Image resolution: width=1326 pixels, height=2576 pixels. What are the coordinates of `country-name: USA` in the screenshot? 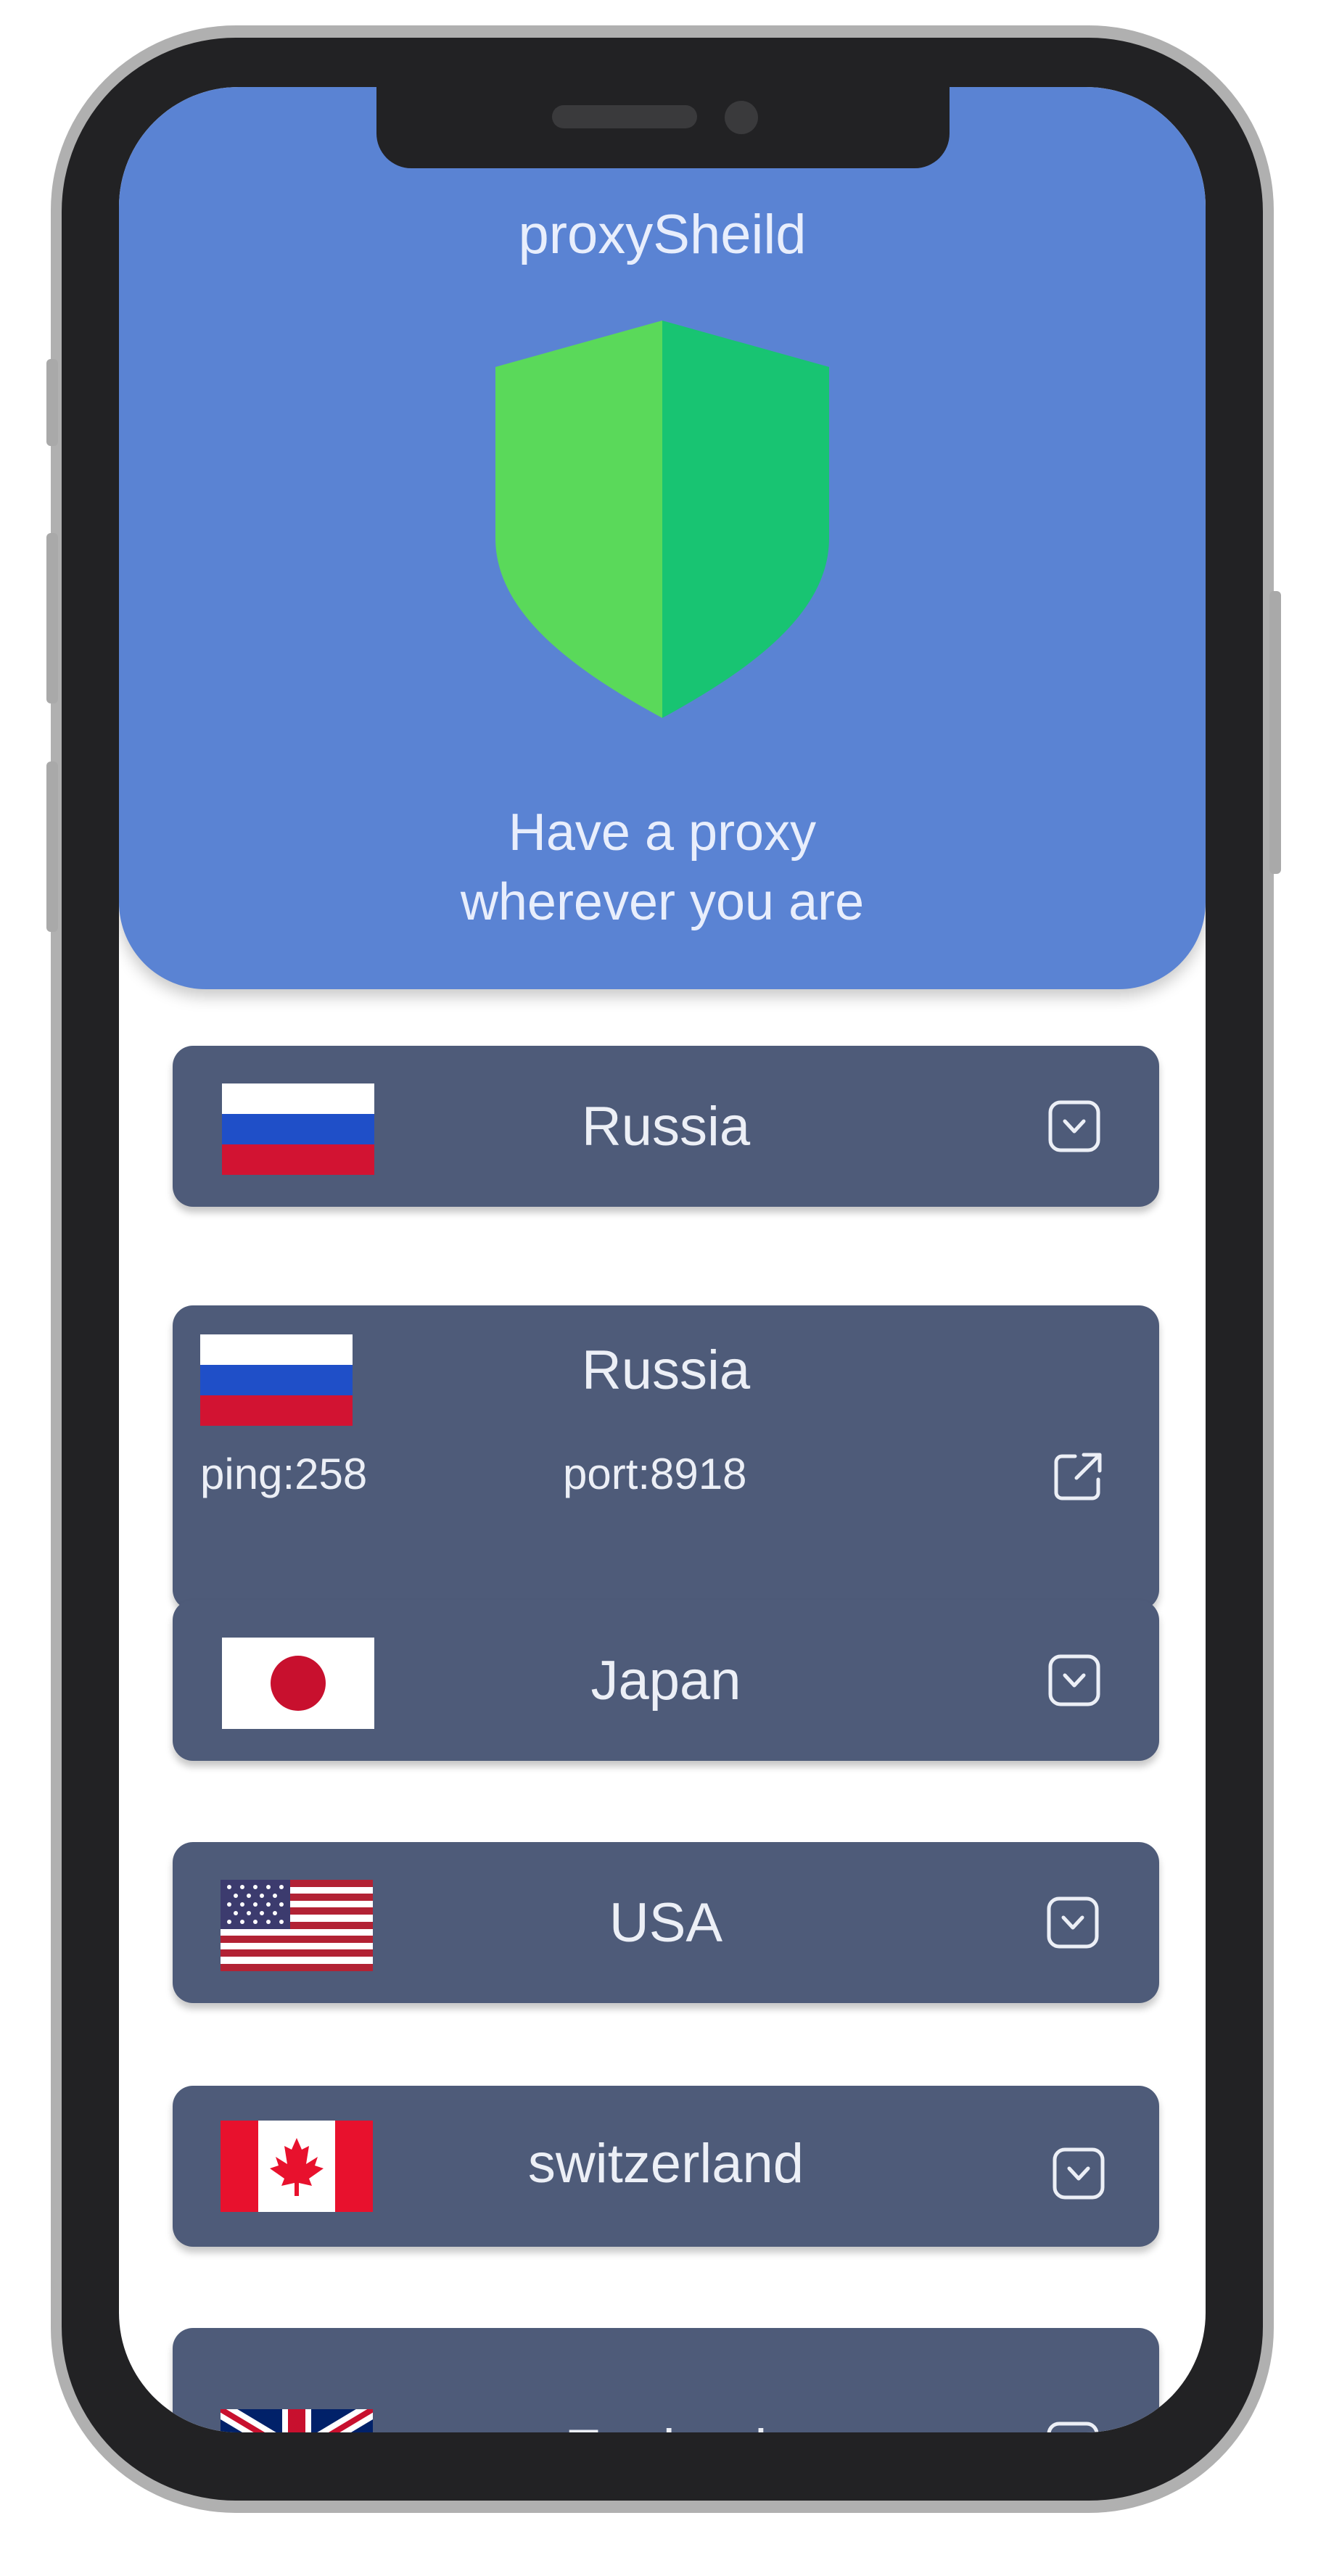 It's located at (666, 1923).